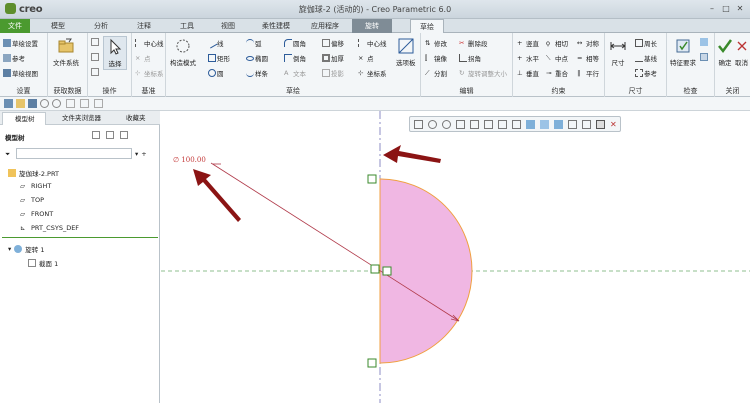 This screenshot has width=750, height=403. What do you see at coordinates (725, 52) in the screenshot?
I see `ok-button: 确定` at bounding box center [725, 52].